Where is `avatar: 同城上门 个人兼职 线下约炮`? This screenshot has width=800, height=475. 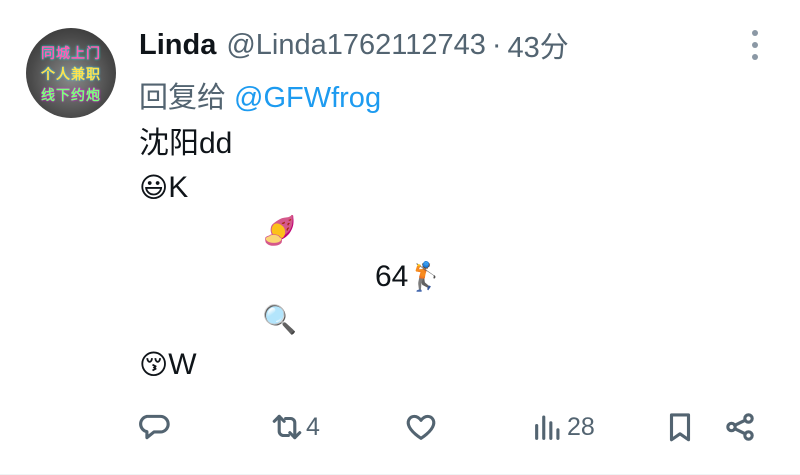 avatar: 同城上门 个人兼职 线下约炮 is located at coordinates (71, 73).